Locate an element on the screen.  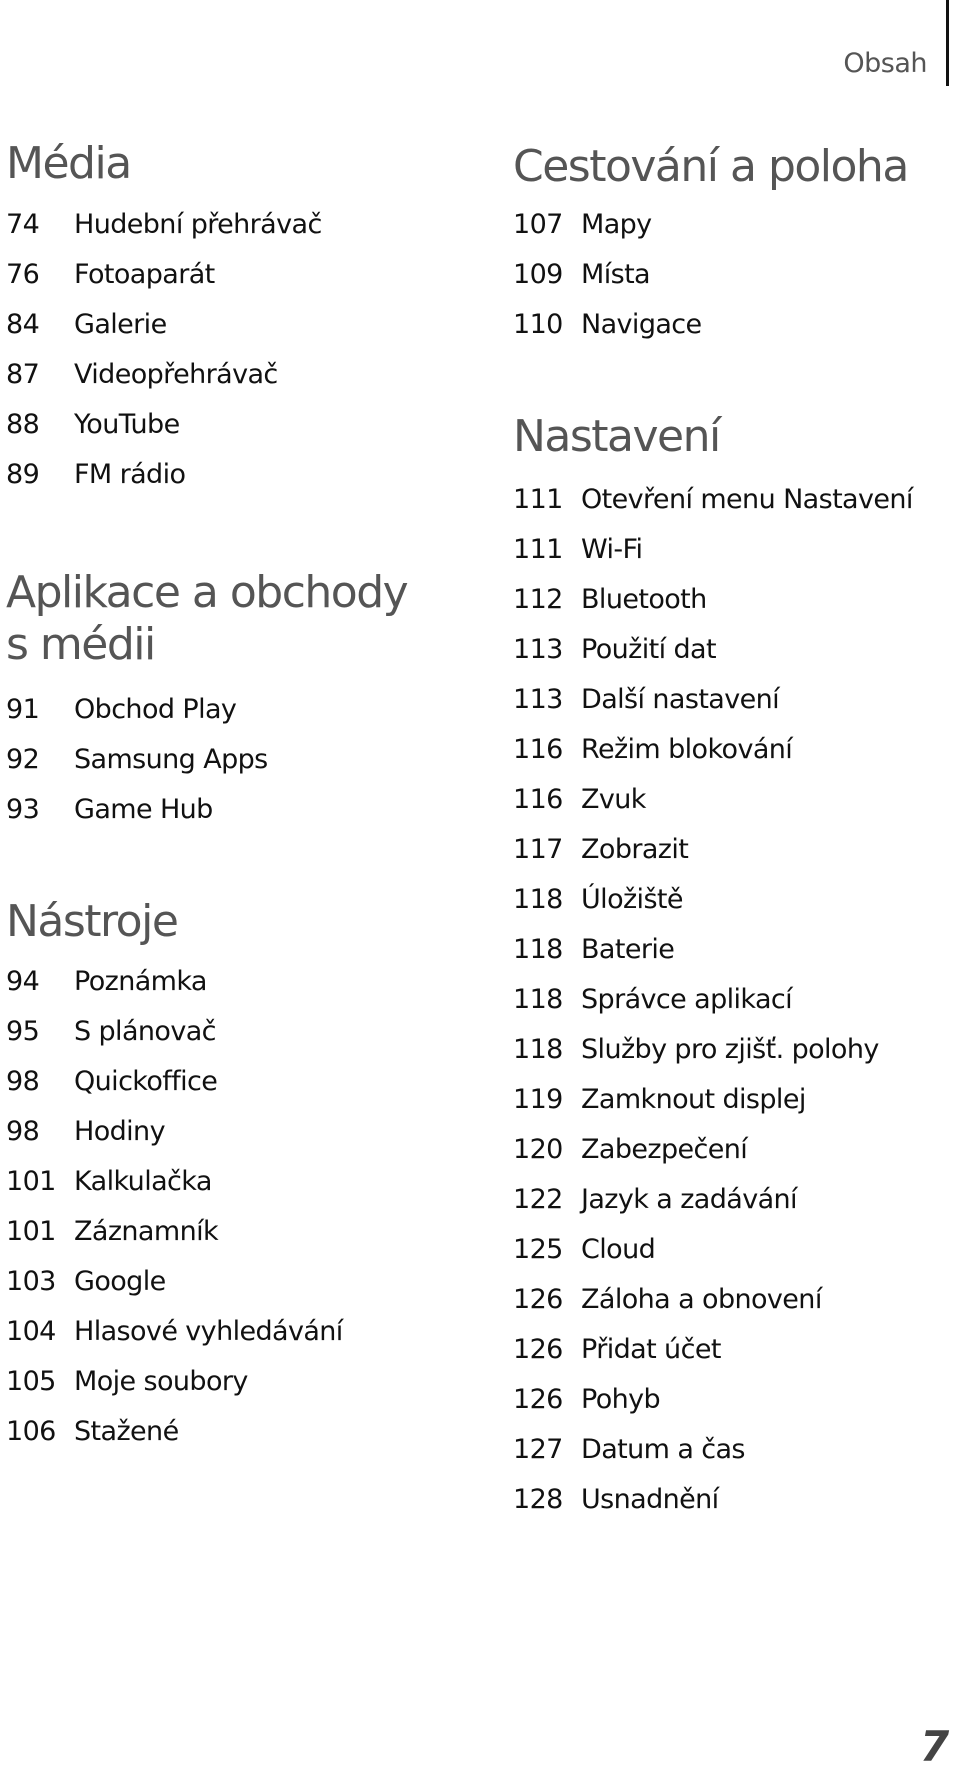
toc-page-number: 122 is located at coordinates (538, 1199).